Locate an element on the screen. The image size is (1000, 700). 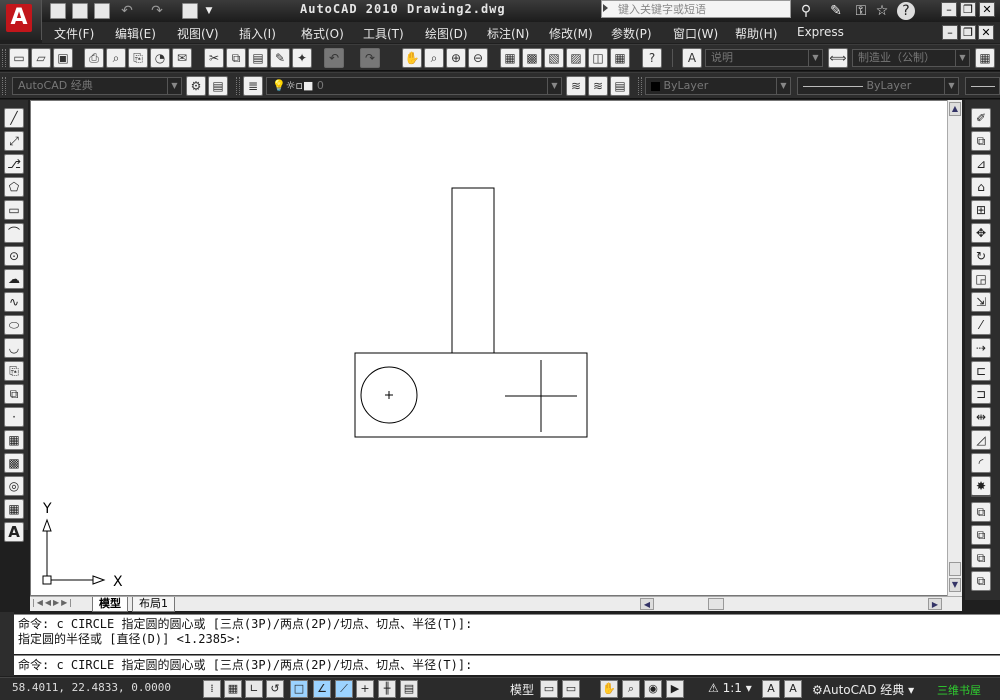
markup-icon: ◫ is located at coordinates (598, 58).